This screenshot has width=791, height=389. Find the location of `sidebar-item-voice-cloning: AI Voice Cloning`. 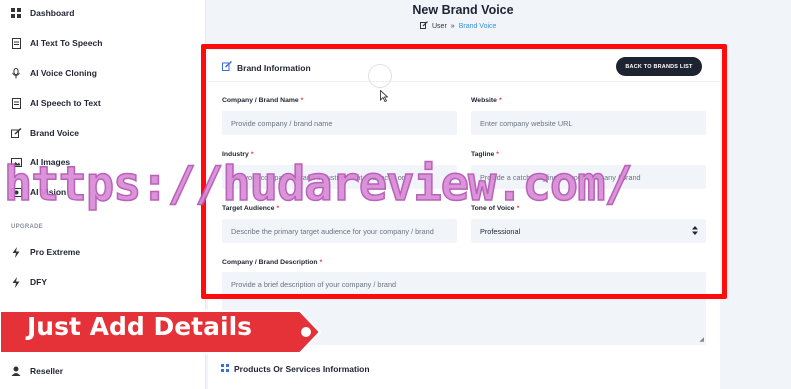

sidebar-item-voice-cloning: AI Voice Cloning is located at coordinates (103, 73).